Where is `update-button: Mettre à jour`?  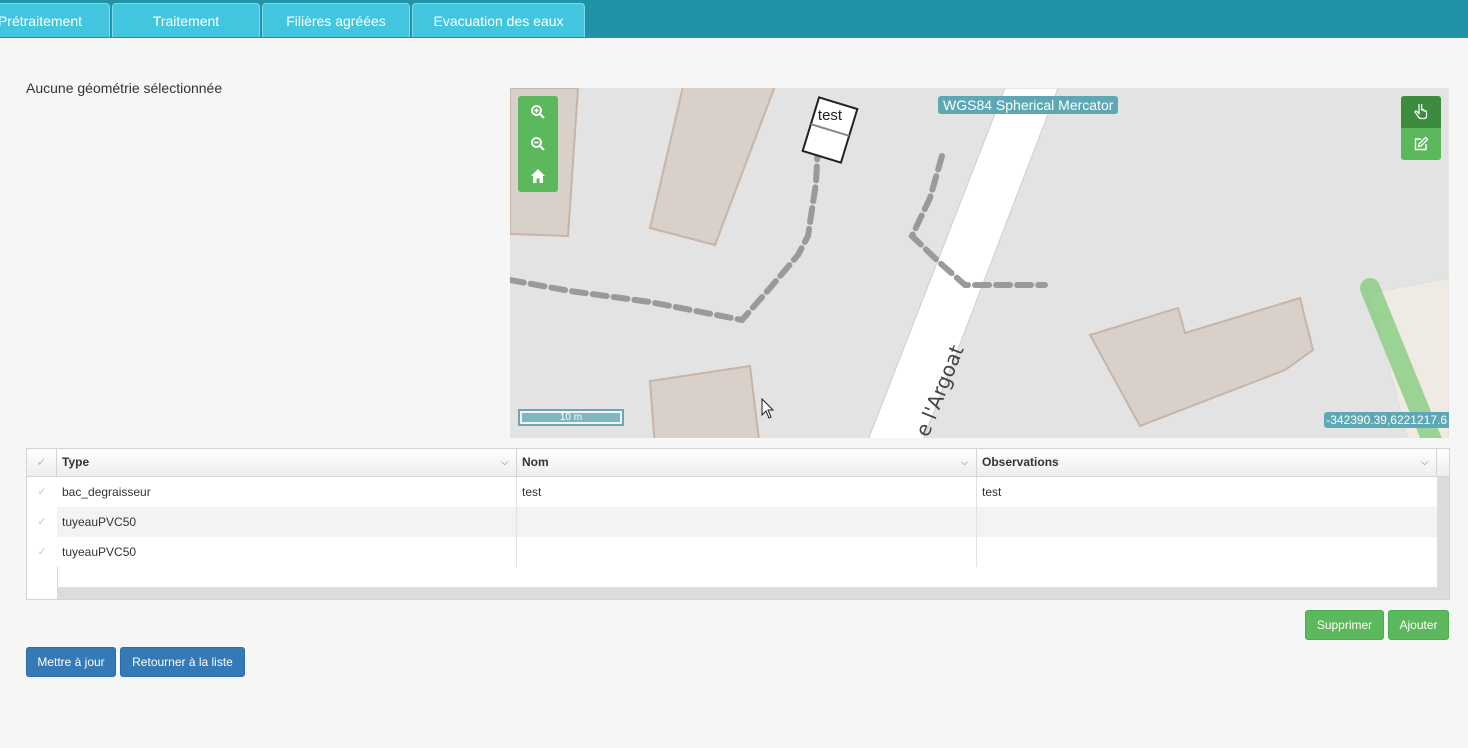 update-button: Mettre à jour is located at coordinates (71, 662).